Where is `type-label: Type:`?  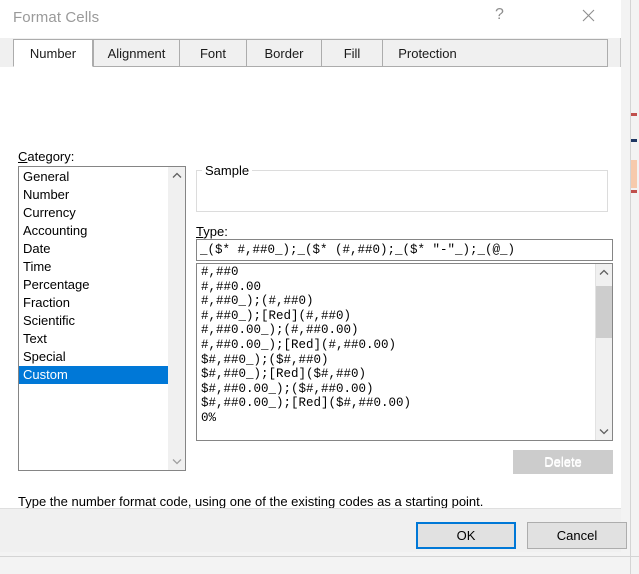 type-label: Type: is located at coordinates (212, 231).